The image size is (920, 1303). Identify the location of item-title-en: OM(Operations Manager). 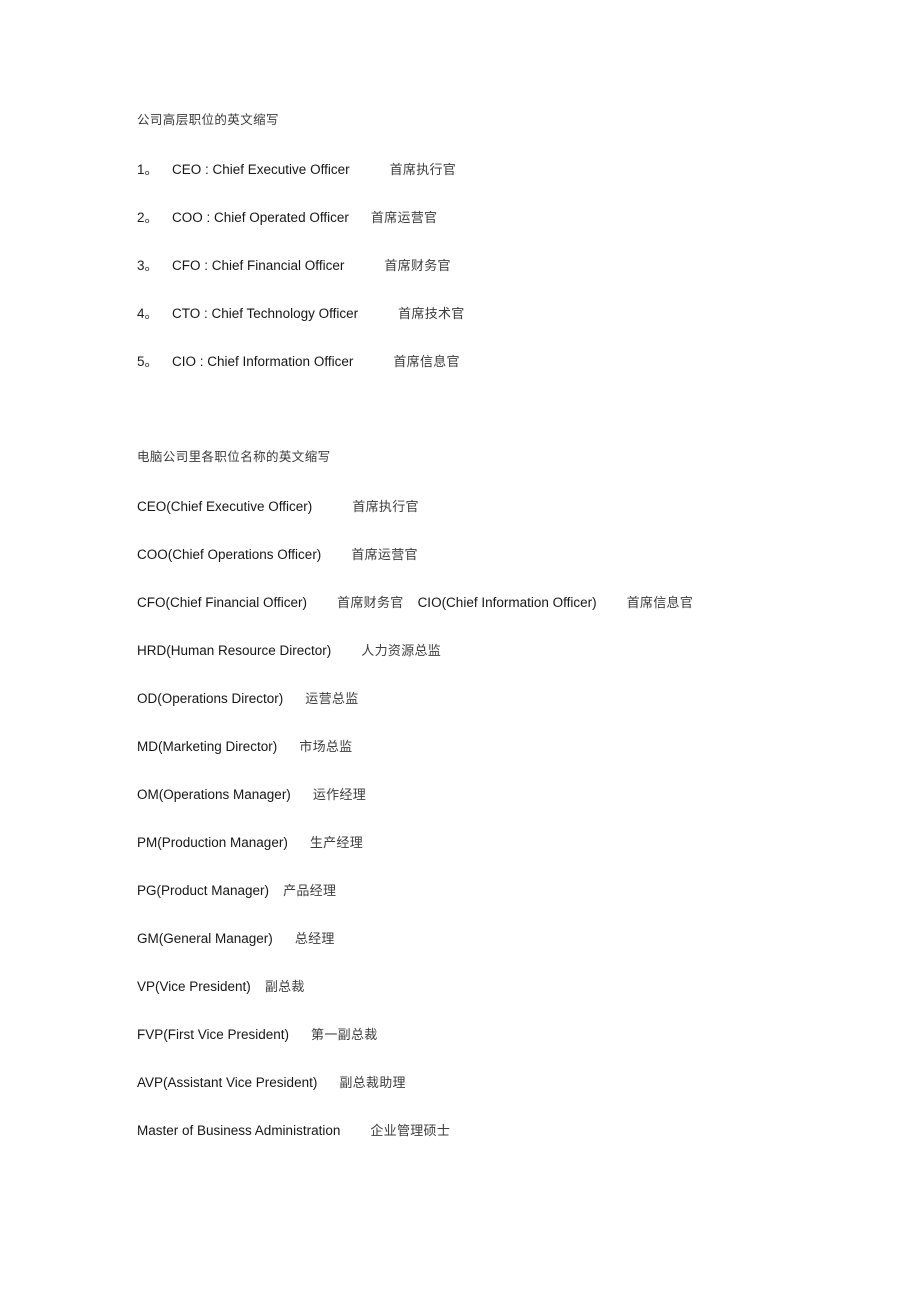
(214, 794).